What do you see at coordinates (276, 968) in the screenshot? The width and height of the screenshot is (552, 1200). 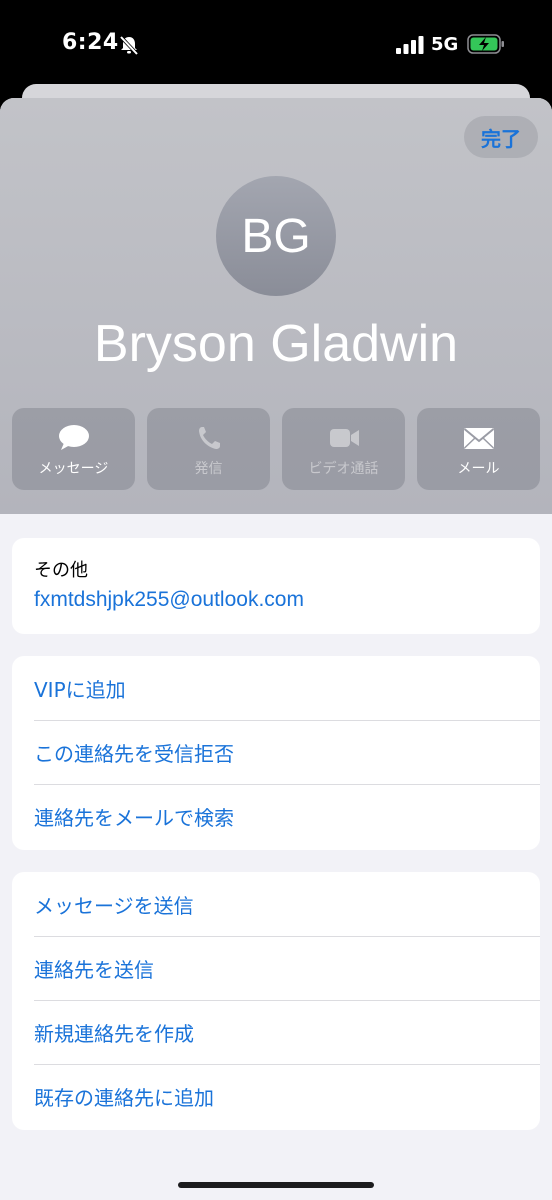 I see `share-contact-row: 連絡先を送信` at bounding box center [276, 968].